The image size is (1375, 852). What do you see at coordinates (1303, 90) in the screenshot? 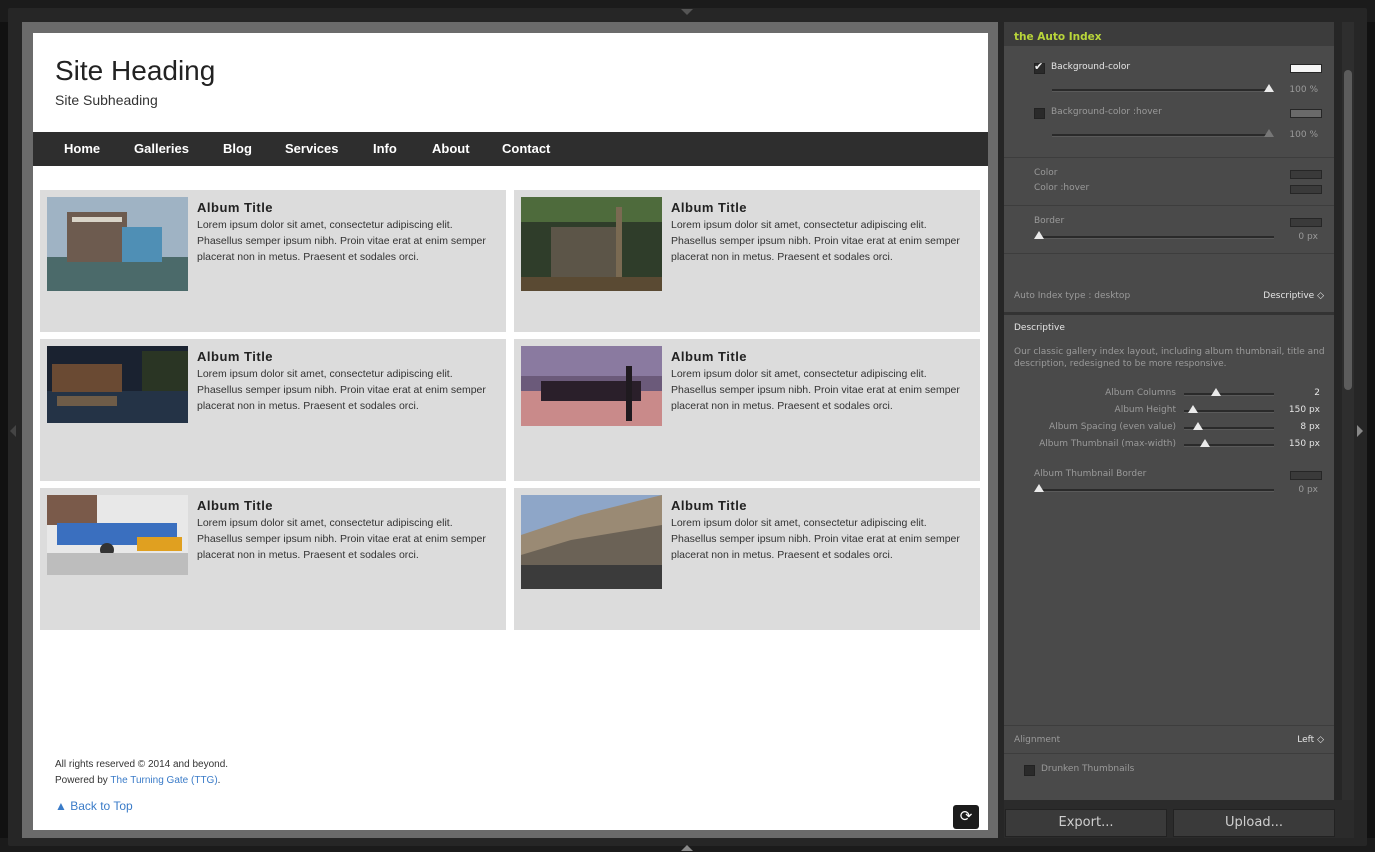
I see `bg-color-value: 100 %` at bounding box center [1303, 90].